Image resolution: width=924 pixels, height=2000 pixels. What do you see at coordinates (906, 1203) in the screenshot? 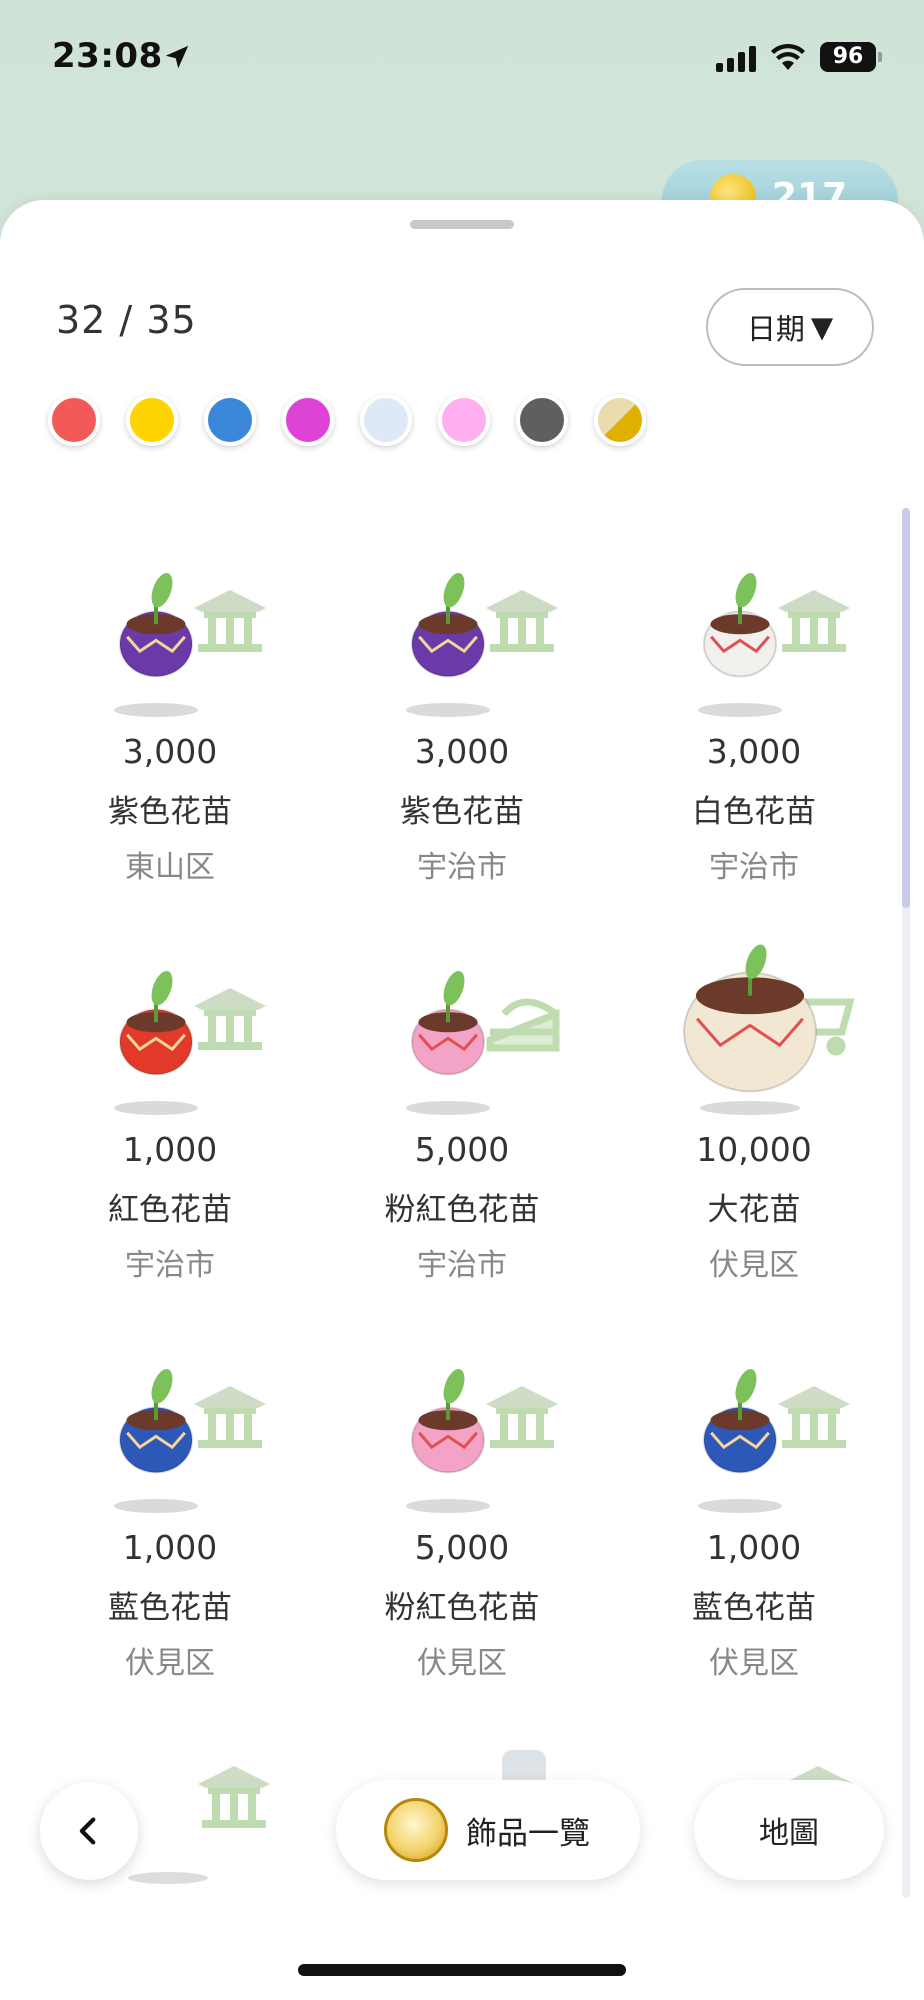
I see `scrollbar` at bounding box center [906, 1203].